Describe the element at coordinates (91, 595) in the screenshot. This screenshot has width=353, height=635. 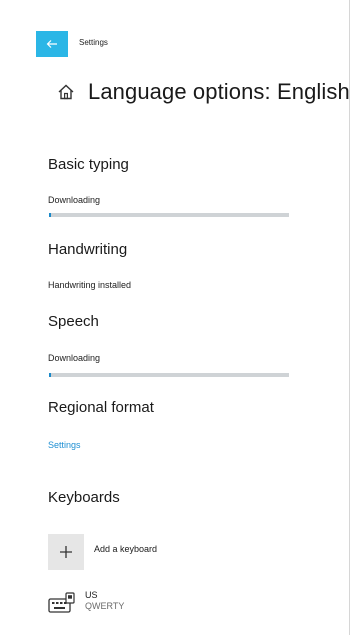
I see `keyboard-name: US` at that location.